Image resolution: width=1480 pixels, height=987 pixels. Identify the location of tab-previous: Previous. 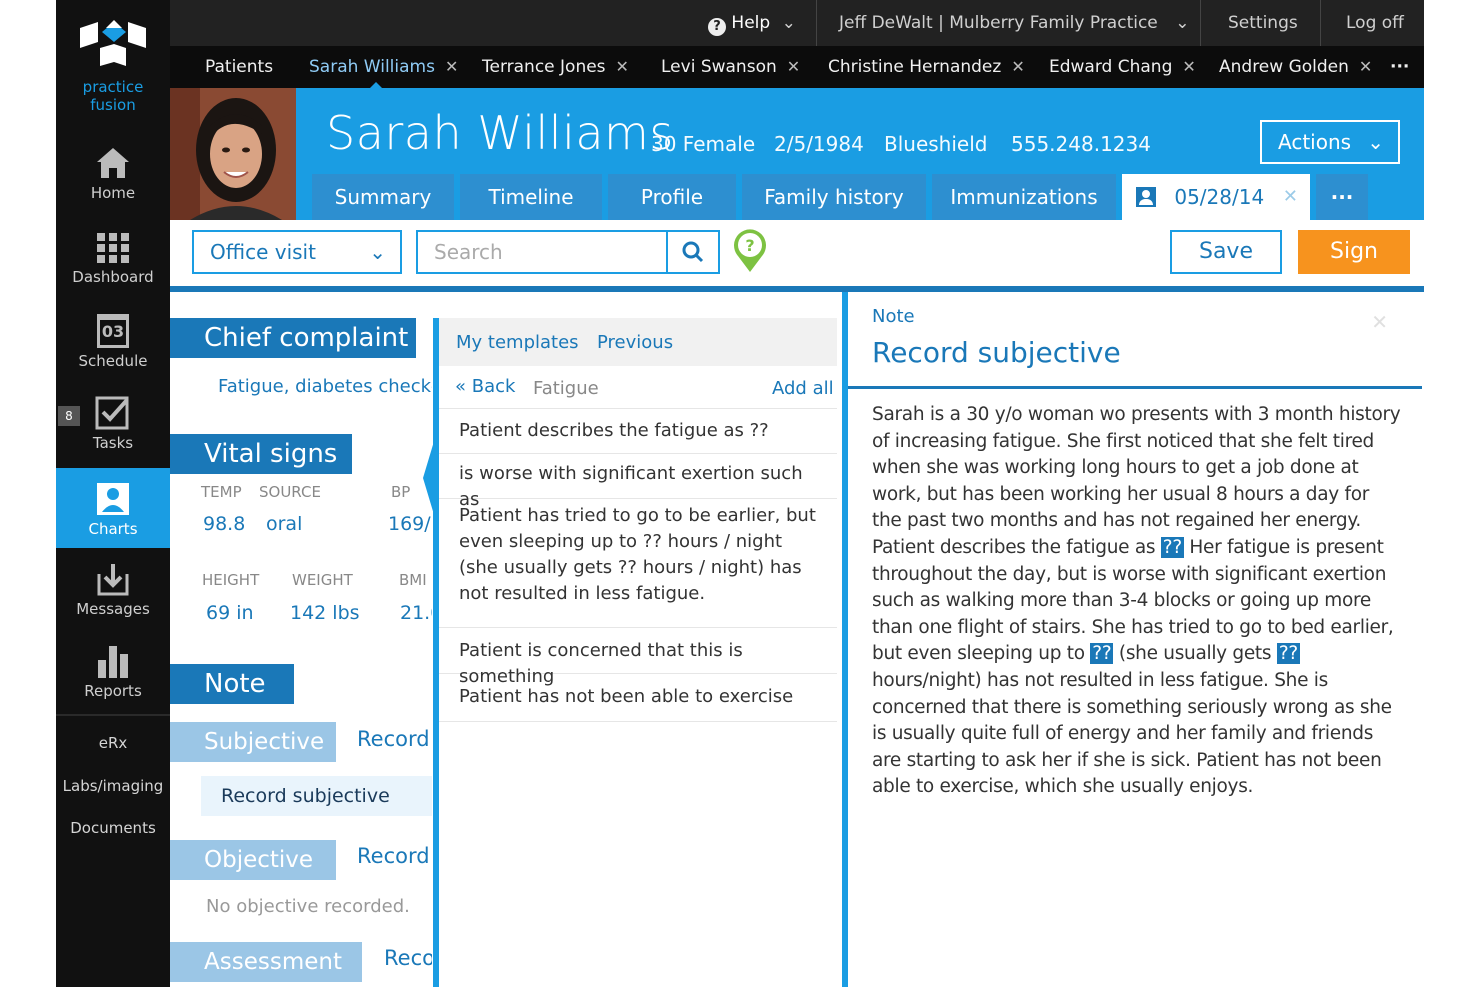
(635, 342).